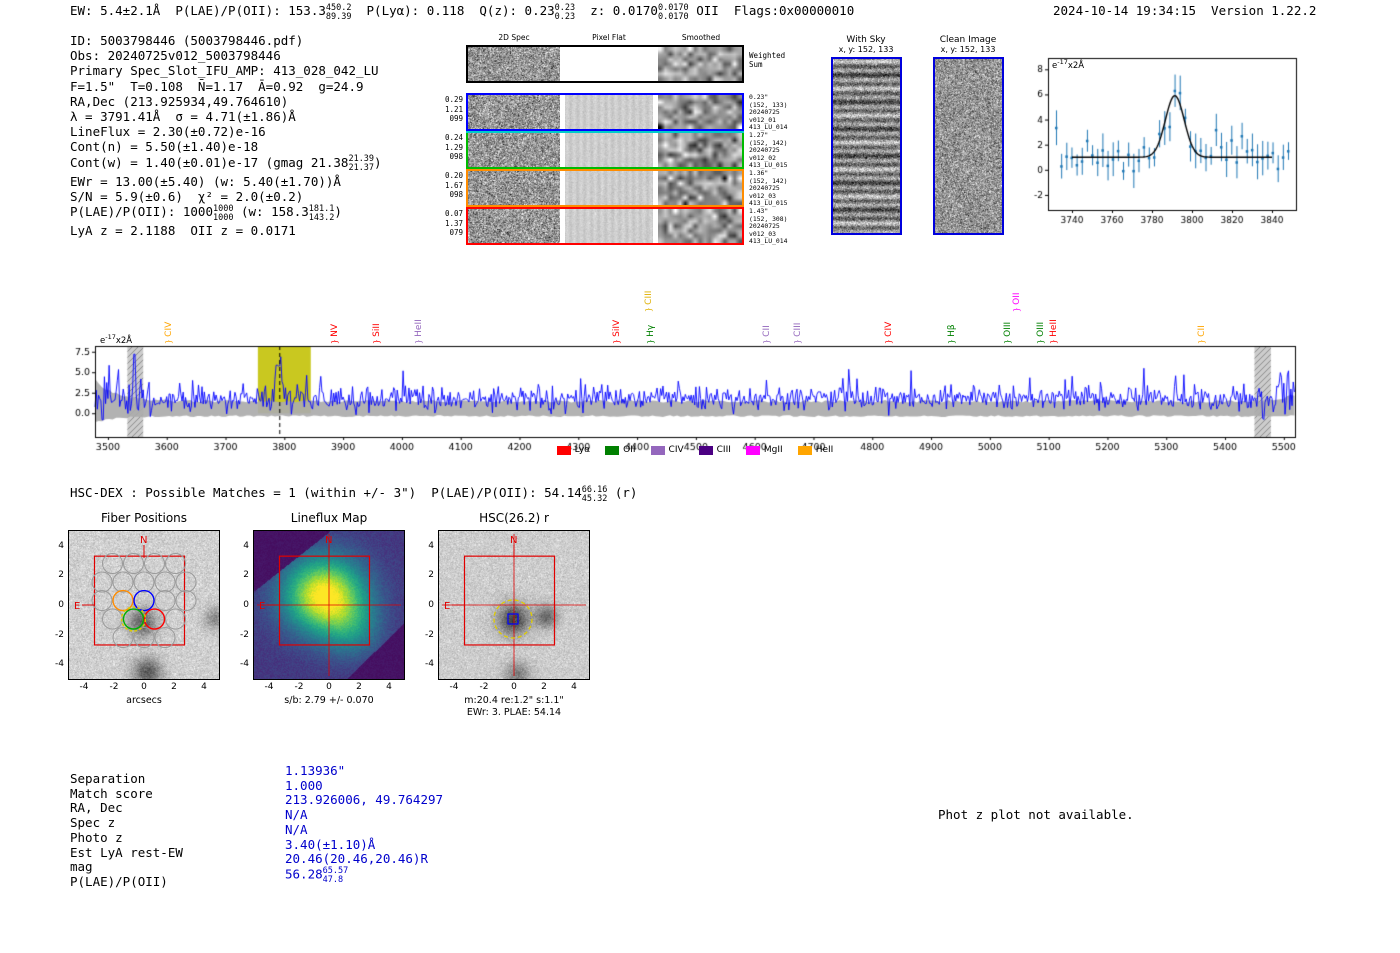  I want to click on lineflux-panel-title: Lineflux Map, so click(329, 518).